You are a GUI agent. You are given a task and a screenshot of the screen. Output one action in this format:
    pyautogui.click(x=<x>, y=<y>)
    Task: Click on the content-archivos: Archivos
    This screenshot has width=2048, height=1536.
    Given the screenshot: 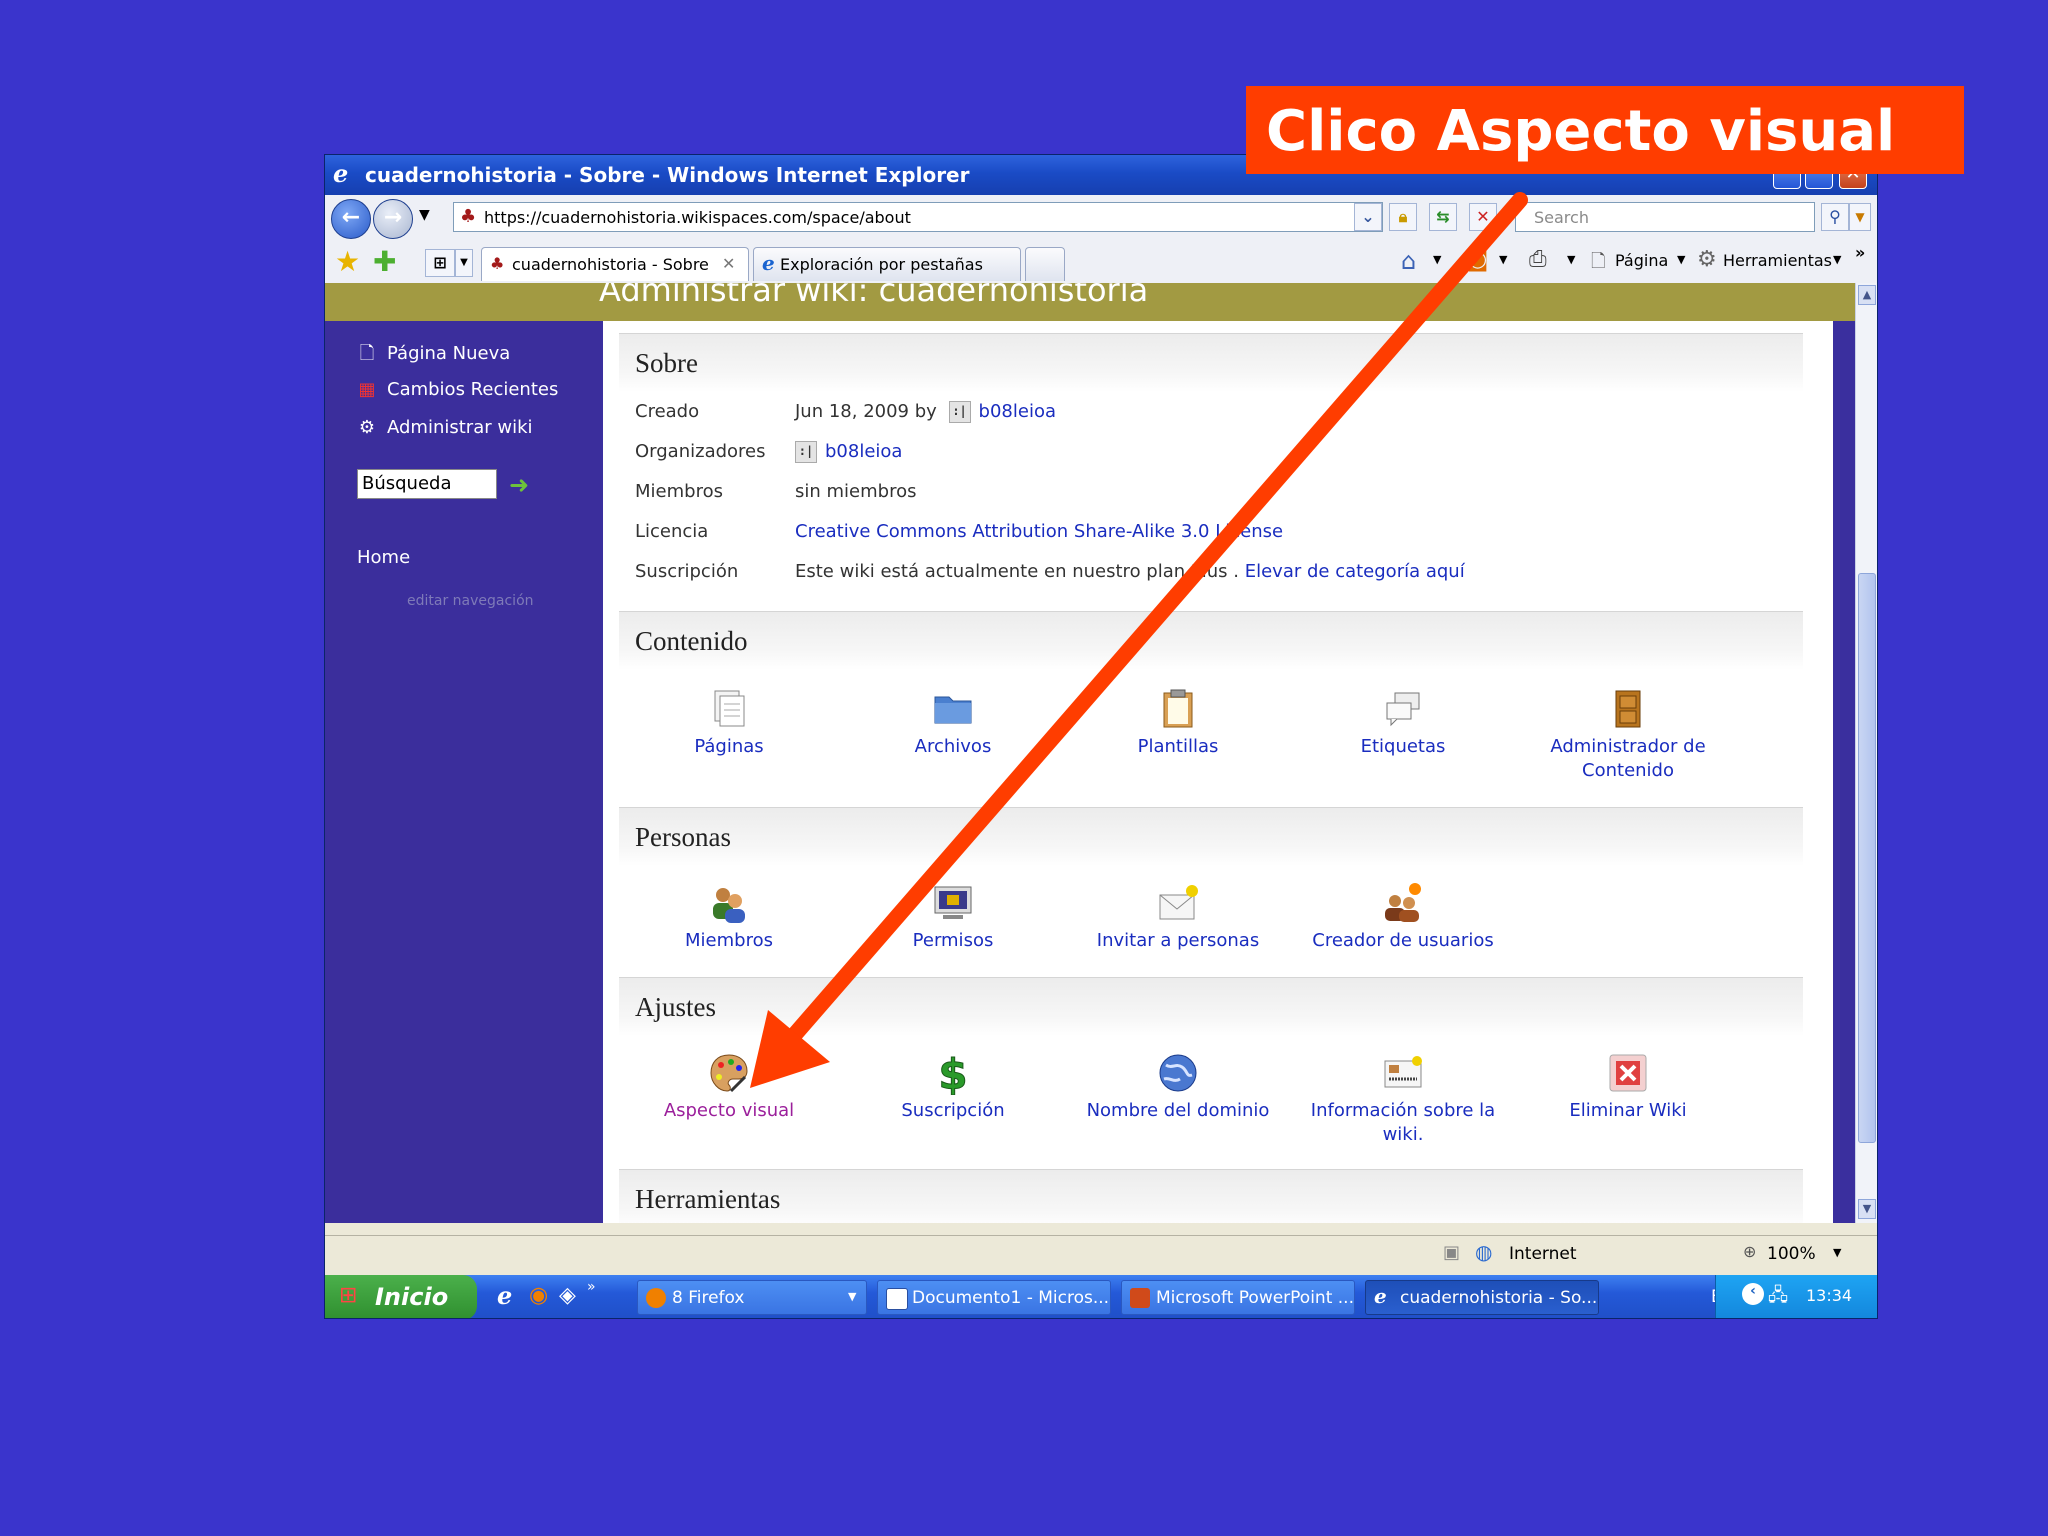 What is the action you would take?
    pyautogui.click(x=953, y=723)
    